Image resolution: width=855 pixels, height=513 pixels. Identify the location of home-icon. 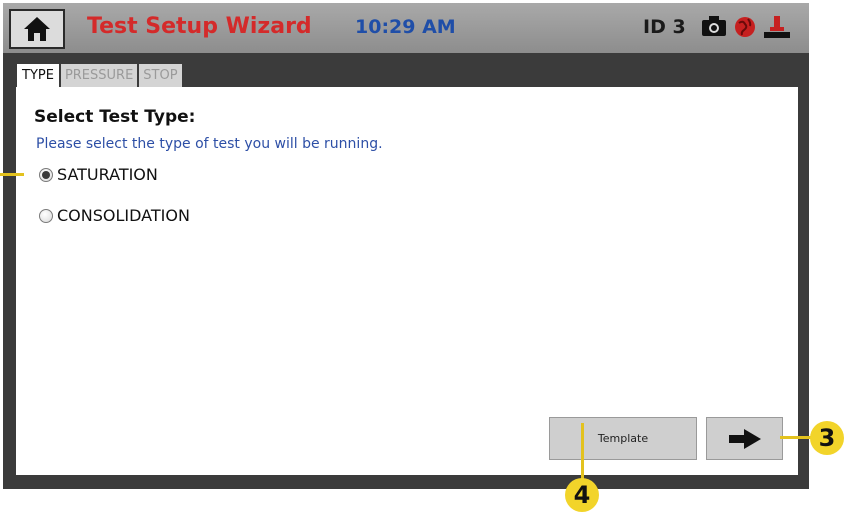
(37, 29).